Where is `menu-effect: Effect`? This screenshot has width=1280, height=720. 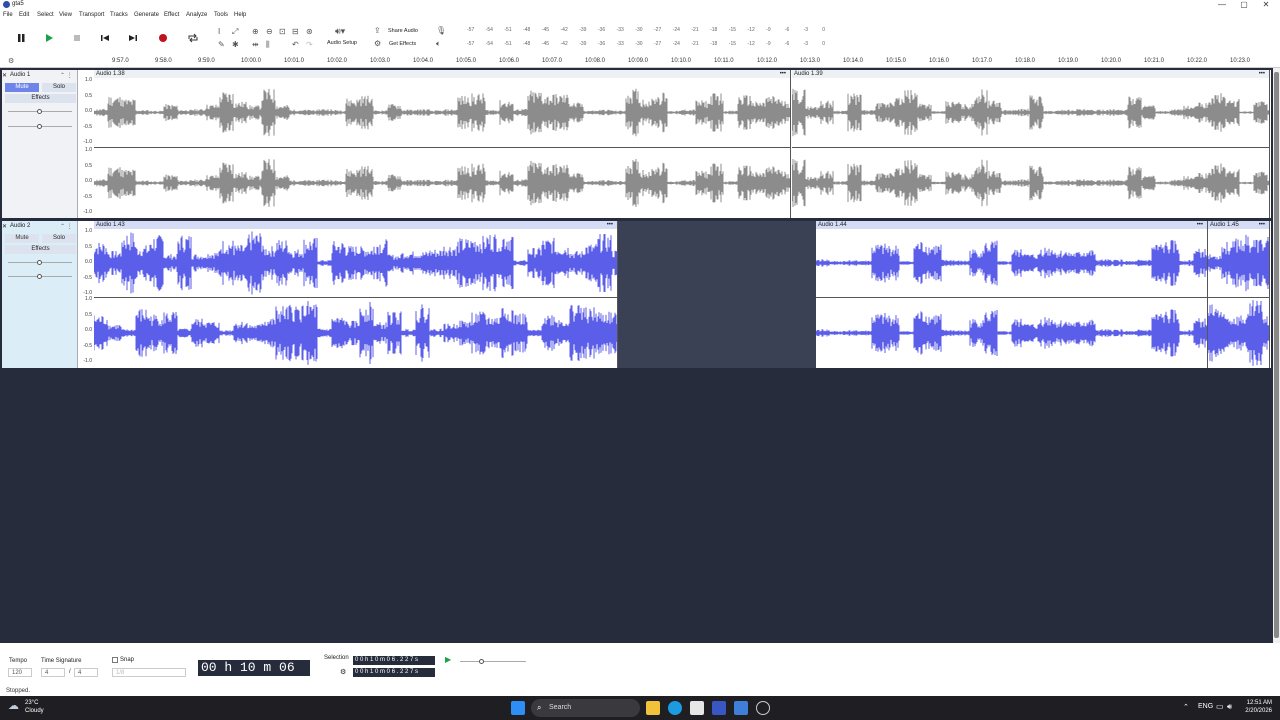 menu-effect: Effect is located at coordinates (171, 15).